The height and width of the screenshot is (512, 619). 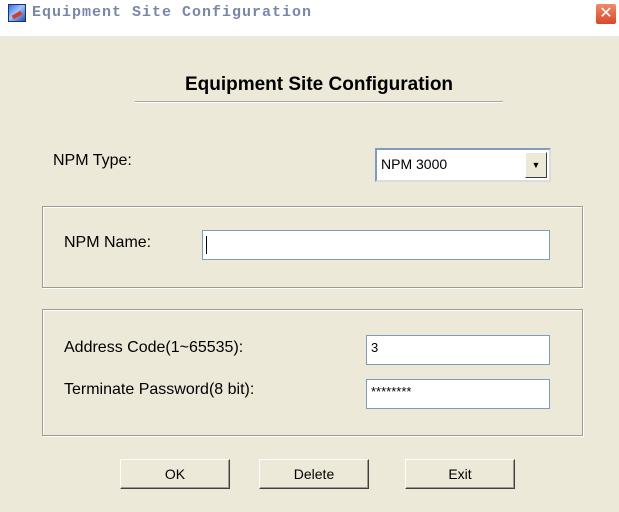 What do you see at coordinates (172, 12) in the screenshot?
I see `window-title: Equipment Site Configuration` at bounding box center [172, 12].